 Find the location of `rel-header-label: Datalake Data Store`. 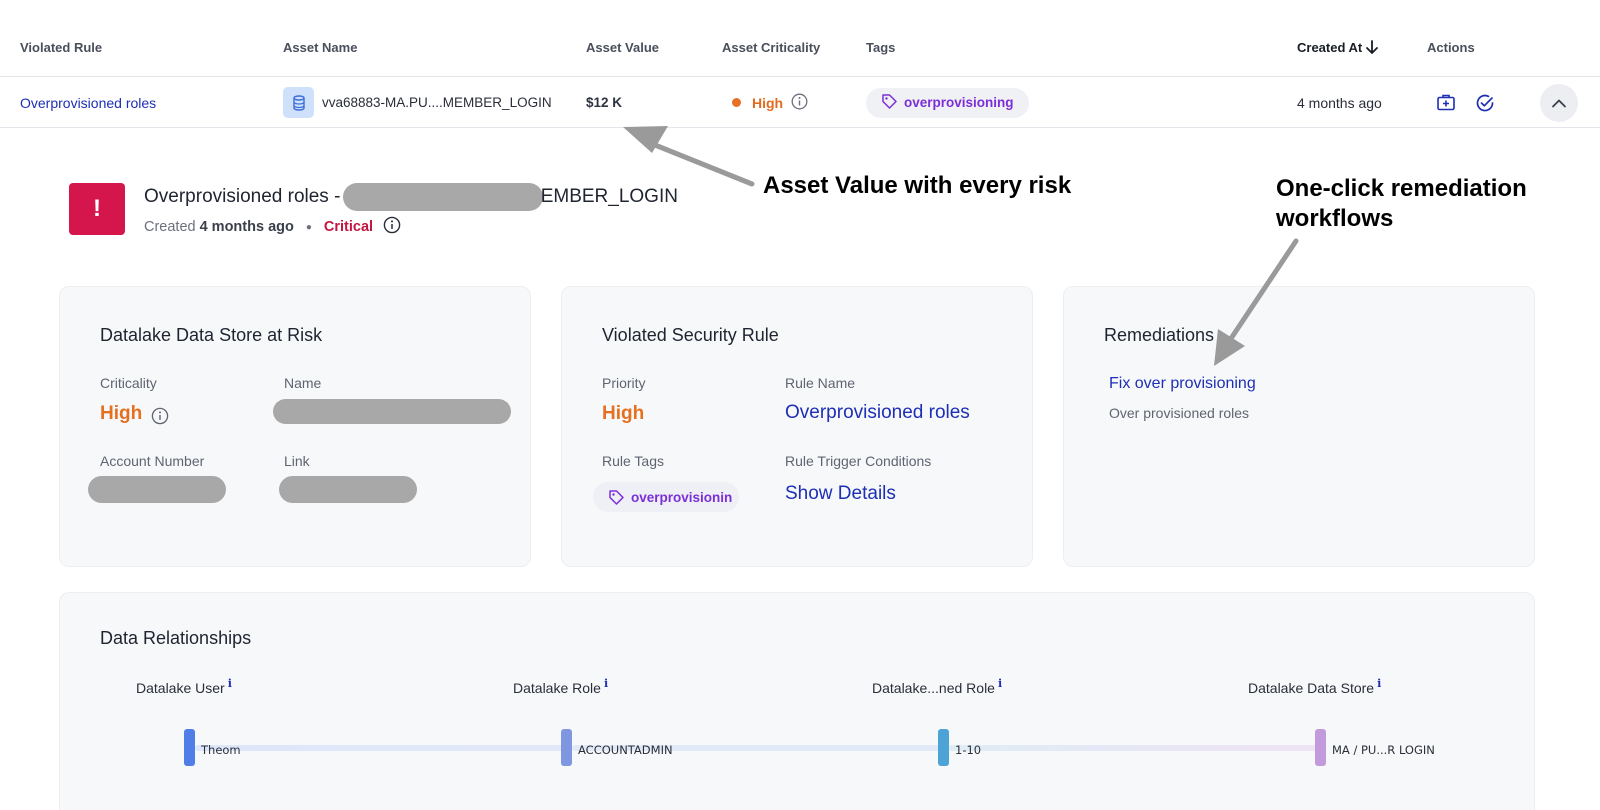

rel-header-label: Datalake Data Store is located at coordinates (1311, 688).